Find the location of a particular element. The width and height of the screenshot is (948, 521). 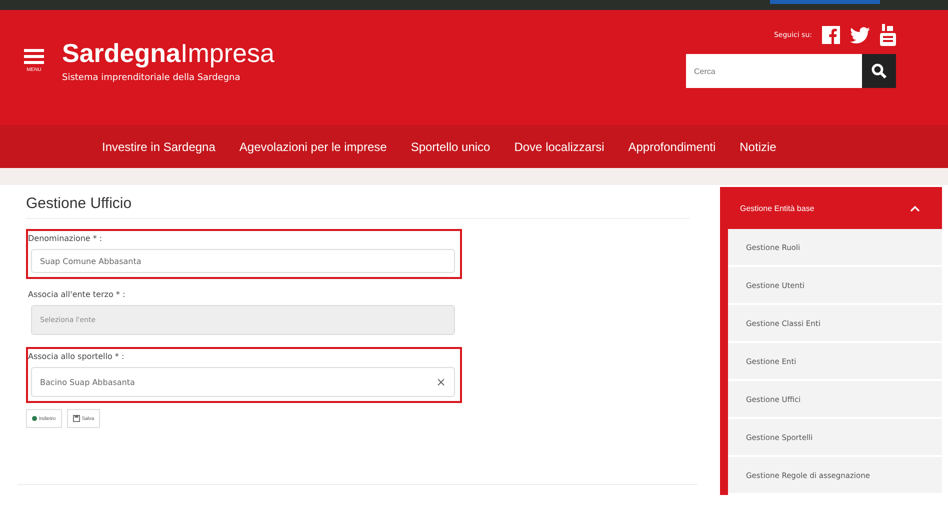

search-button is located at coordinates (879, 71).